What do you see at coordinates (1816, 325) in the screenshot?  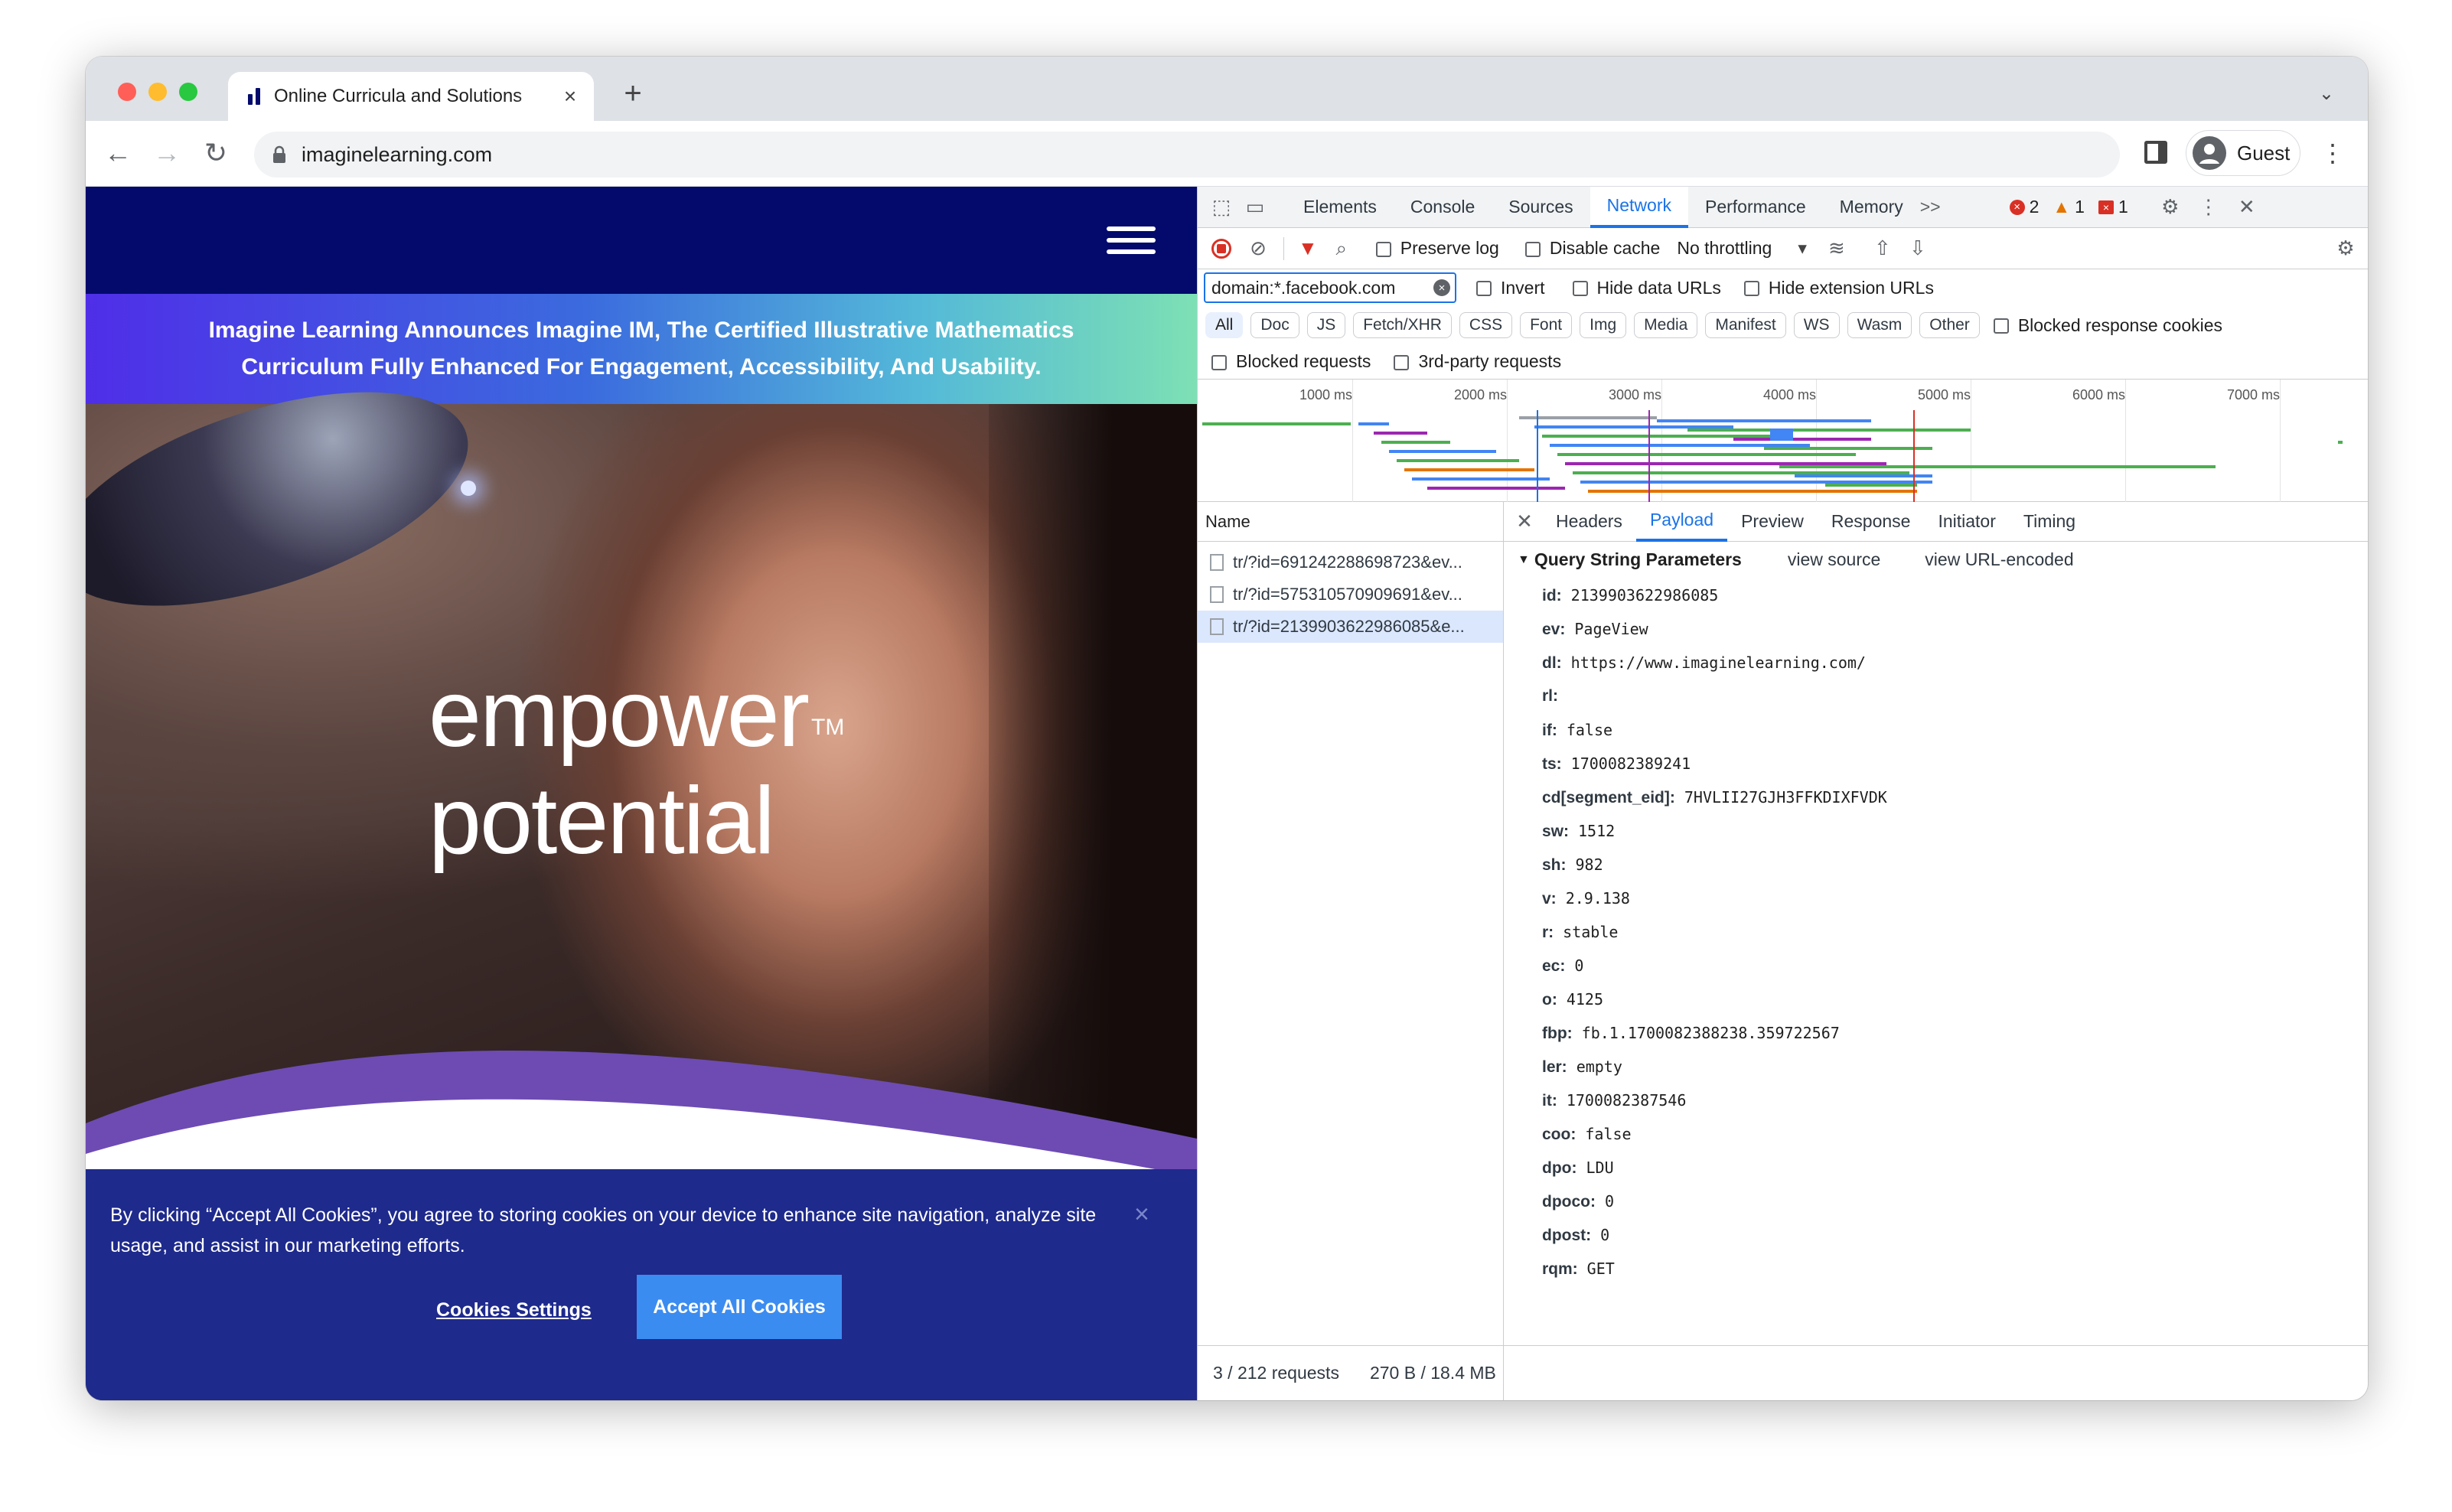 I see `filter-ws: WS` at bounding box center [1816, 325].